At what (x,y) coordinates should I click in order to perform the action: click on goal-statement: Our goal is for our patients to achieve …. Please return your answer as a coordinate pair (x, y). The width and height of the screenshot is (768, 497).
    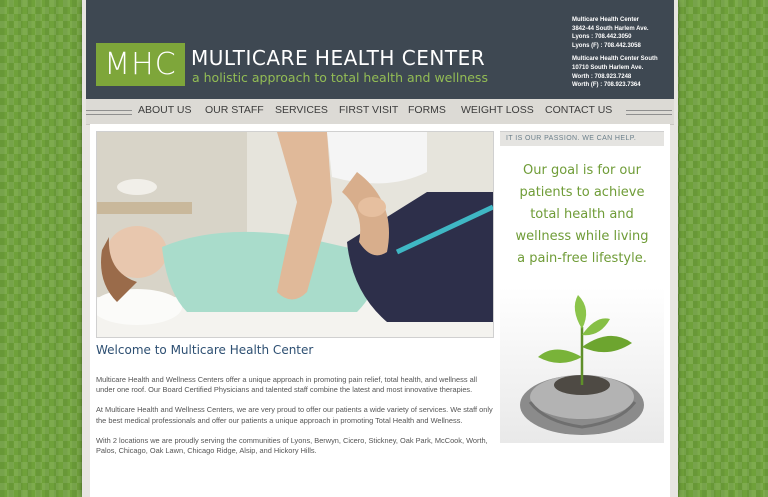
    Looking at the image, I should click on (582, 215).